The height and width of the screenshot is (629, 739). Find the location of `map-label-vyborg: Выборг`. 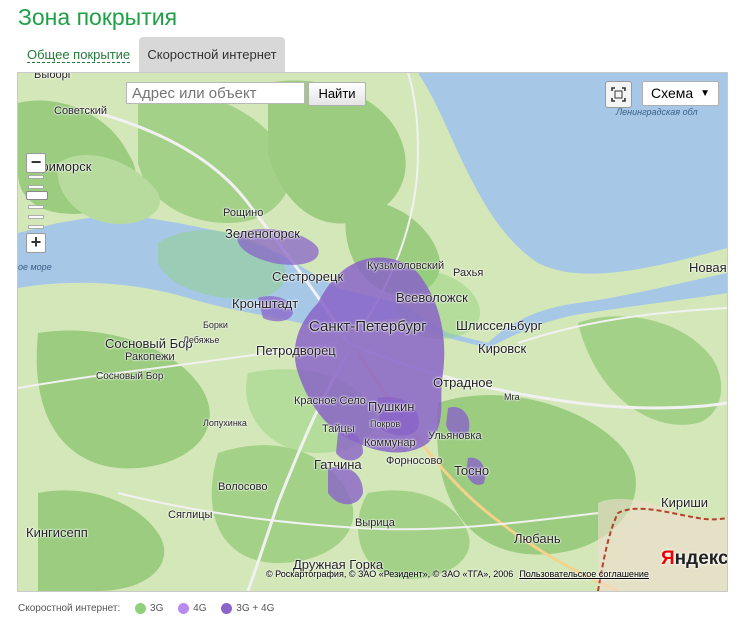

map-label-vyborg: Выборг is located at coordinates (53, 76).